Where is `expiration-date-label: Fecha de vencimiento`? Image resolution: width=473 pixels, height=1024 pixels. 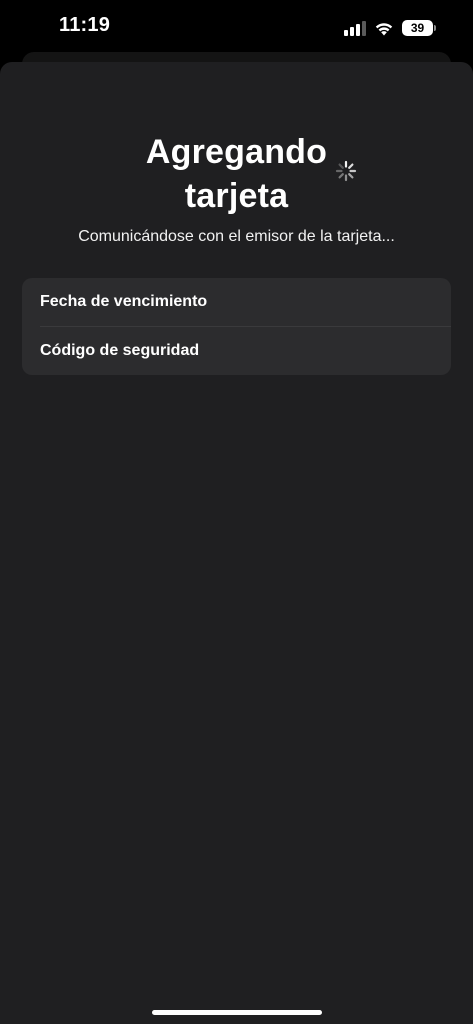
expiration-date-label: Fecha de vencimiento is located at coordinates (124, 301).